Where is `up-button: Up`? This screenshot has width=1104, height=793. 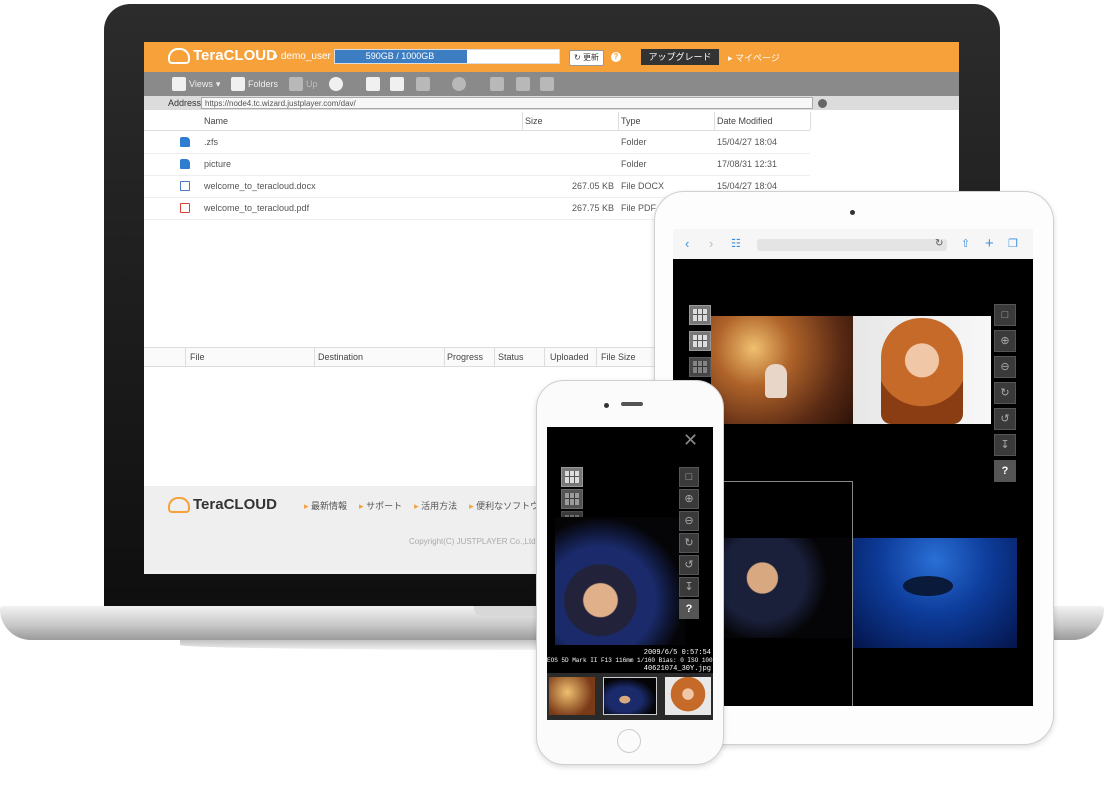 up-button: Up is located at coordinates (303, 84).